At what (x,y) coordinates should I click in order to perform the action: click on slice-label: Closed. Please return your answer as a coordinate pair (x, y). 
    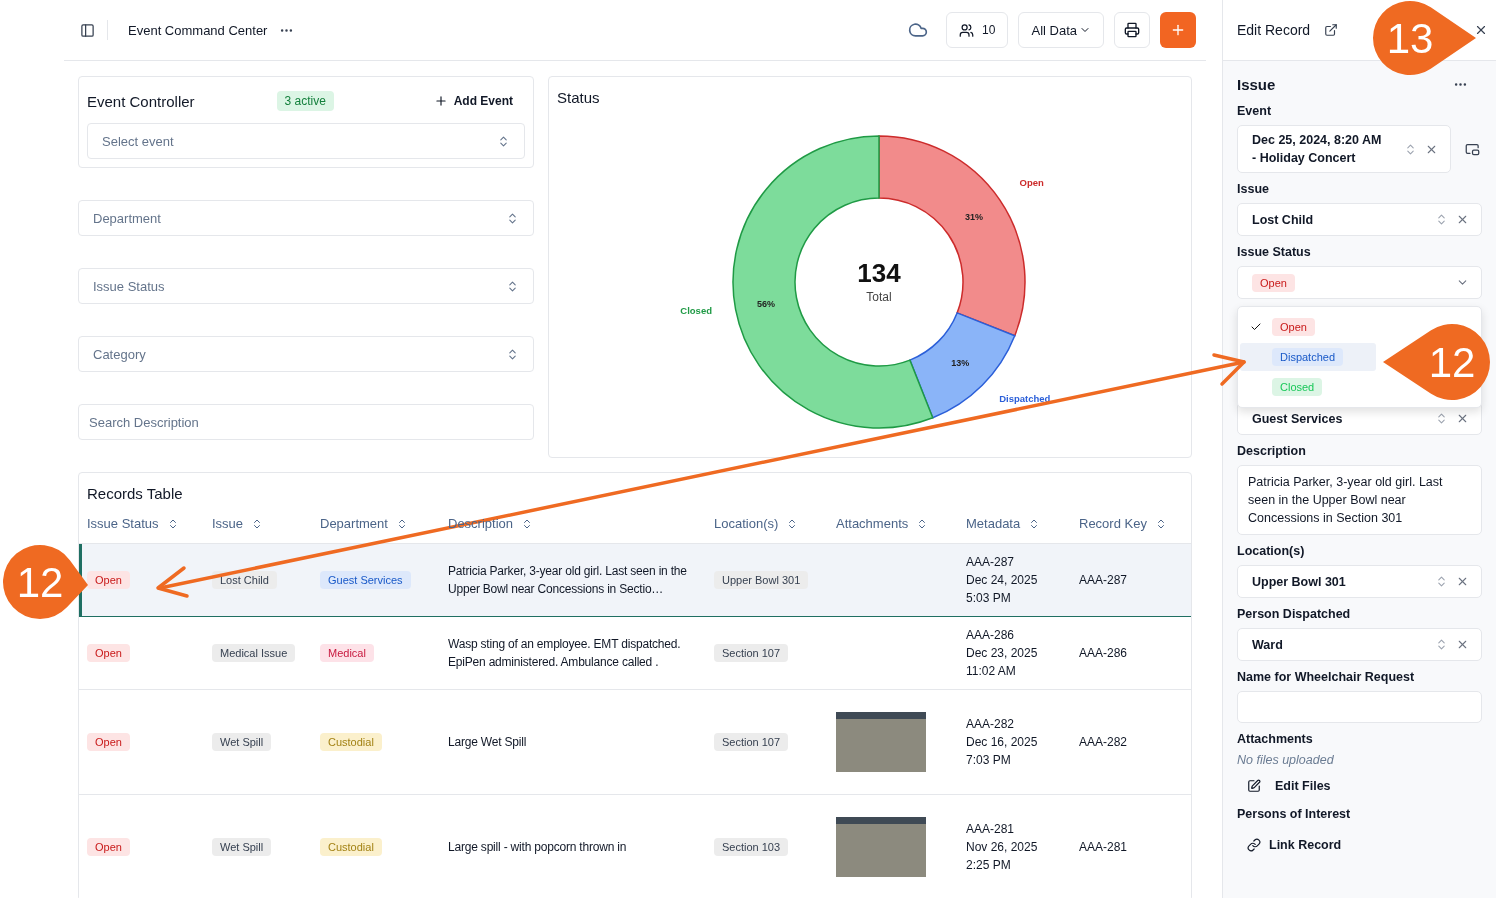
    Looking at the image, I should click on (696, 310).